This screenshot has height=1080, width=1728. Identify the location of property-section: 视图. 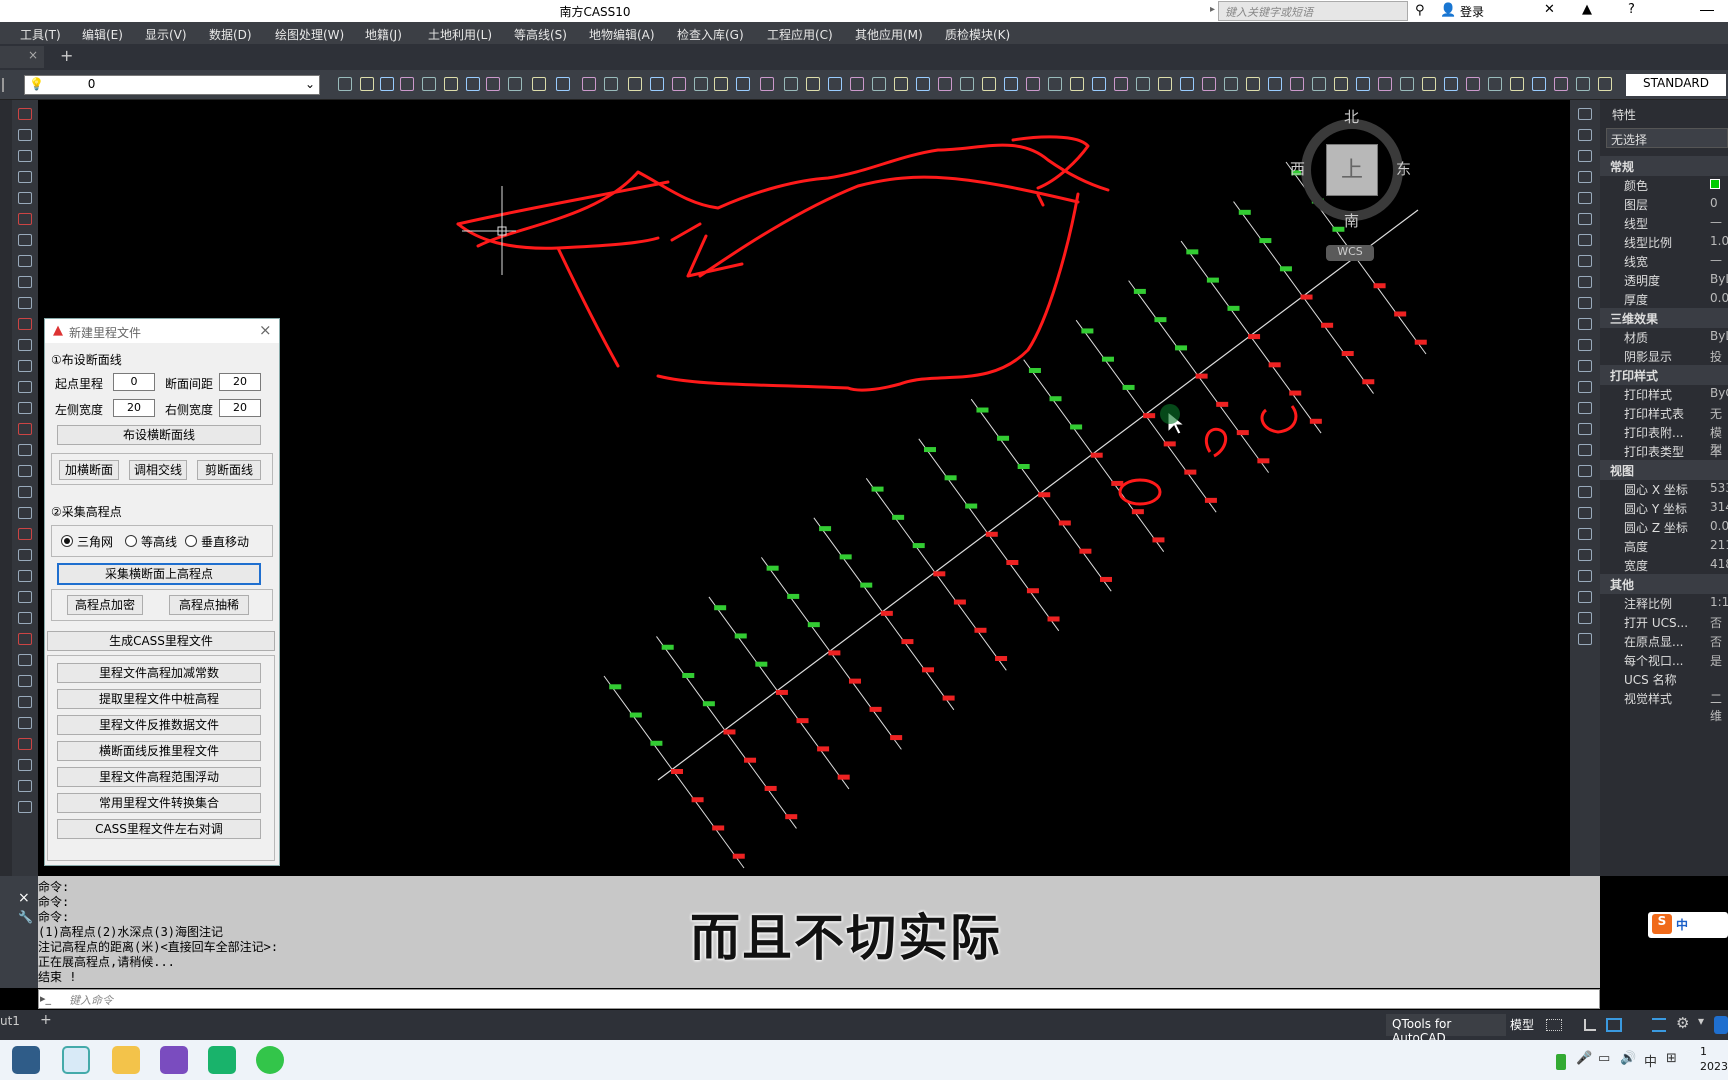
(1664, 470).